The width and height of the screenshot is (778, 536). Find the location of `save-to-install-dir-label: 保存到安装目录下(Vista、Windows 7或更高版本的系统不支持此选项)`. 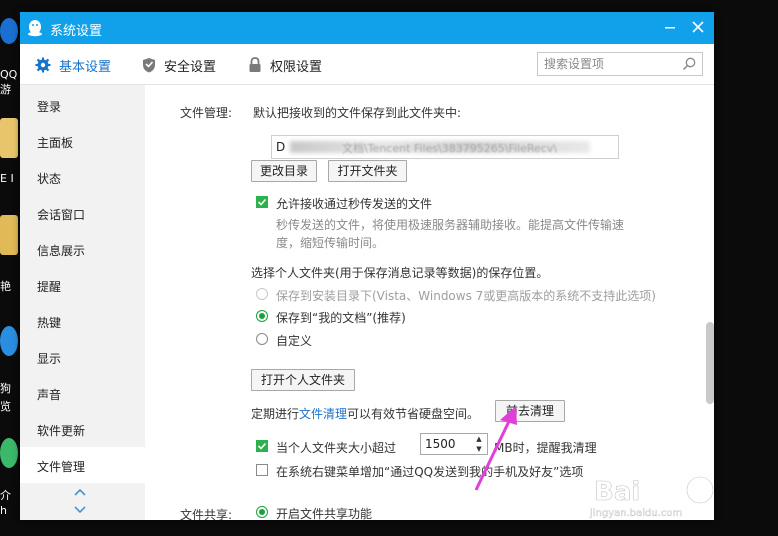

save-to-install-dir-label: 保存到安装目录下(Vista、Windows 7或更高版本的系统不支持此选项) is located at coordinates (466, 295).